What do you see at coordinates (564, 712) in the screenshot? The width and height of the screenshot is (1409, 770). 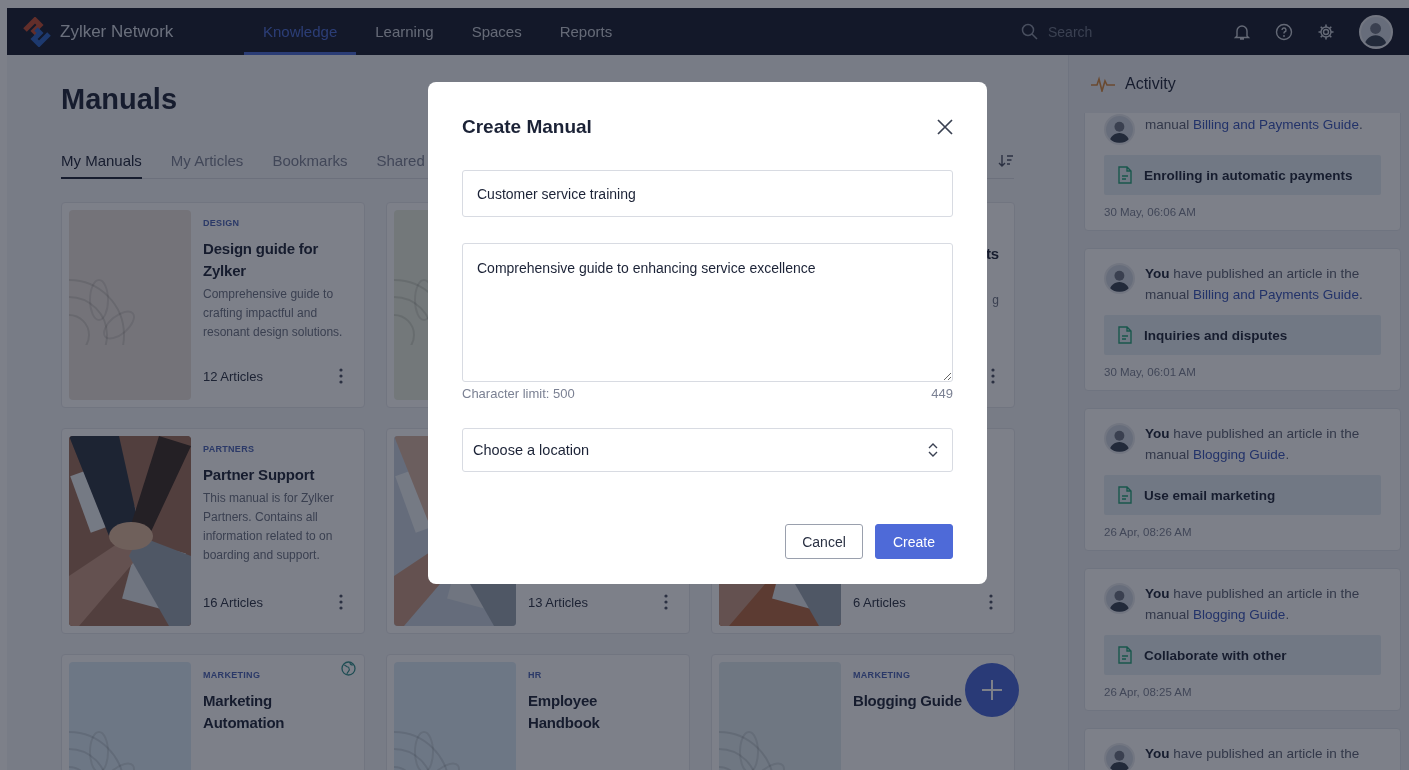 I see `manual-title: Employee Handbook` at bounding box center [564, 712].